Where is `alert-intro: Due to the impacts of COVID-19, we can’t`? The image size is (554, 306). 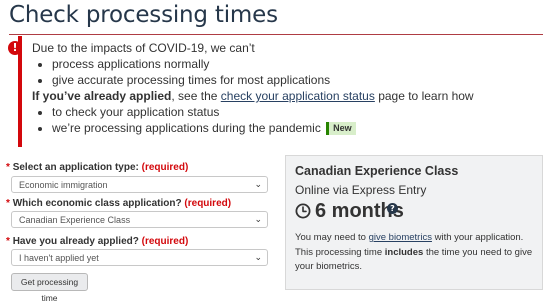 alert-intro: Due to the impacts of COVID-19, we can’t is located at coordinates (143, 48).